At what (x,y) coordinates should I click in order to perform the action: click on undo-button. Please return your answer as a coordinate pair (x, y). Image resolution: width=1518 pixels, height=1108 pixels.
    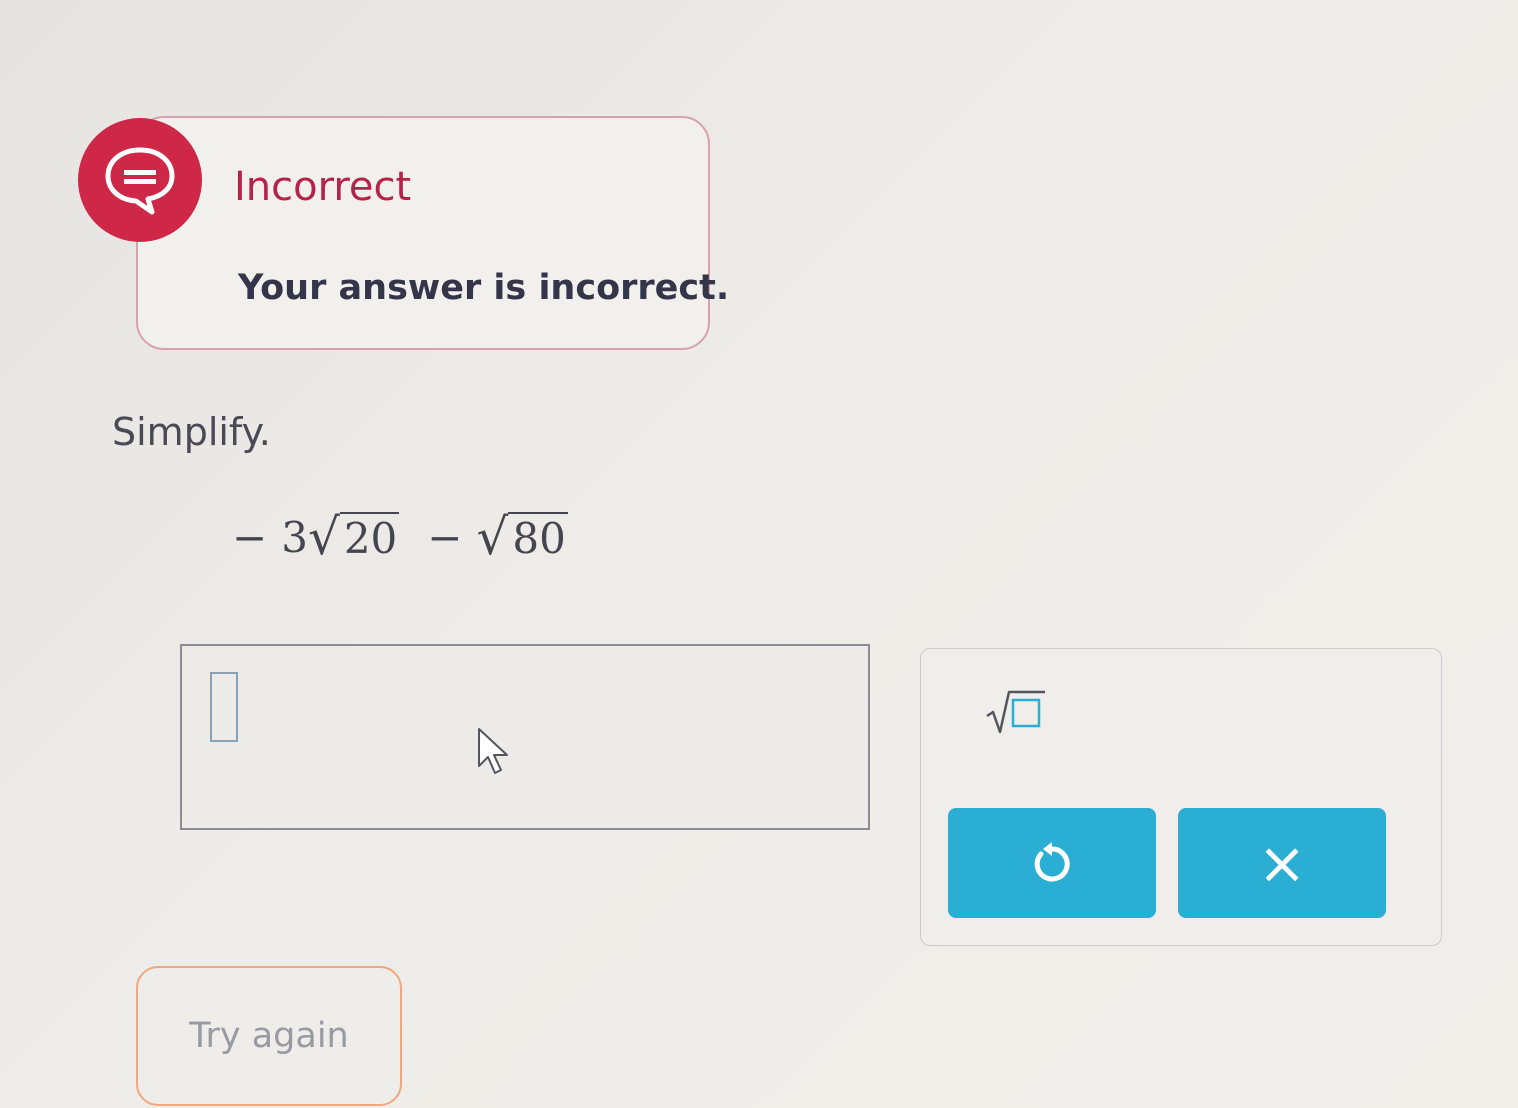
    Looking at the image, I should click on (1052, 863).